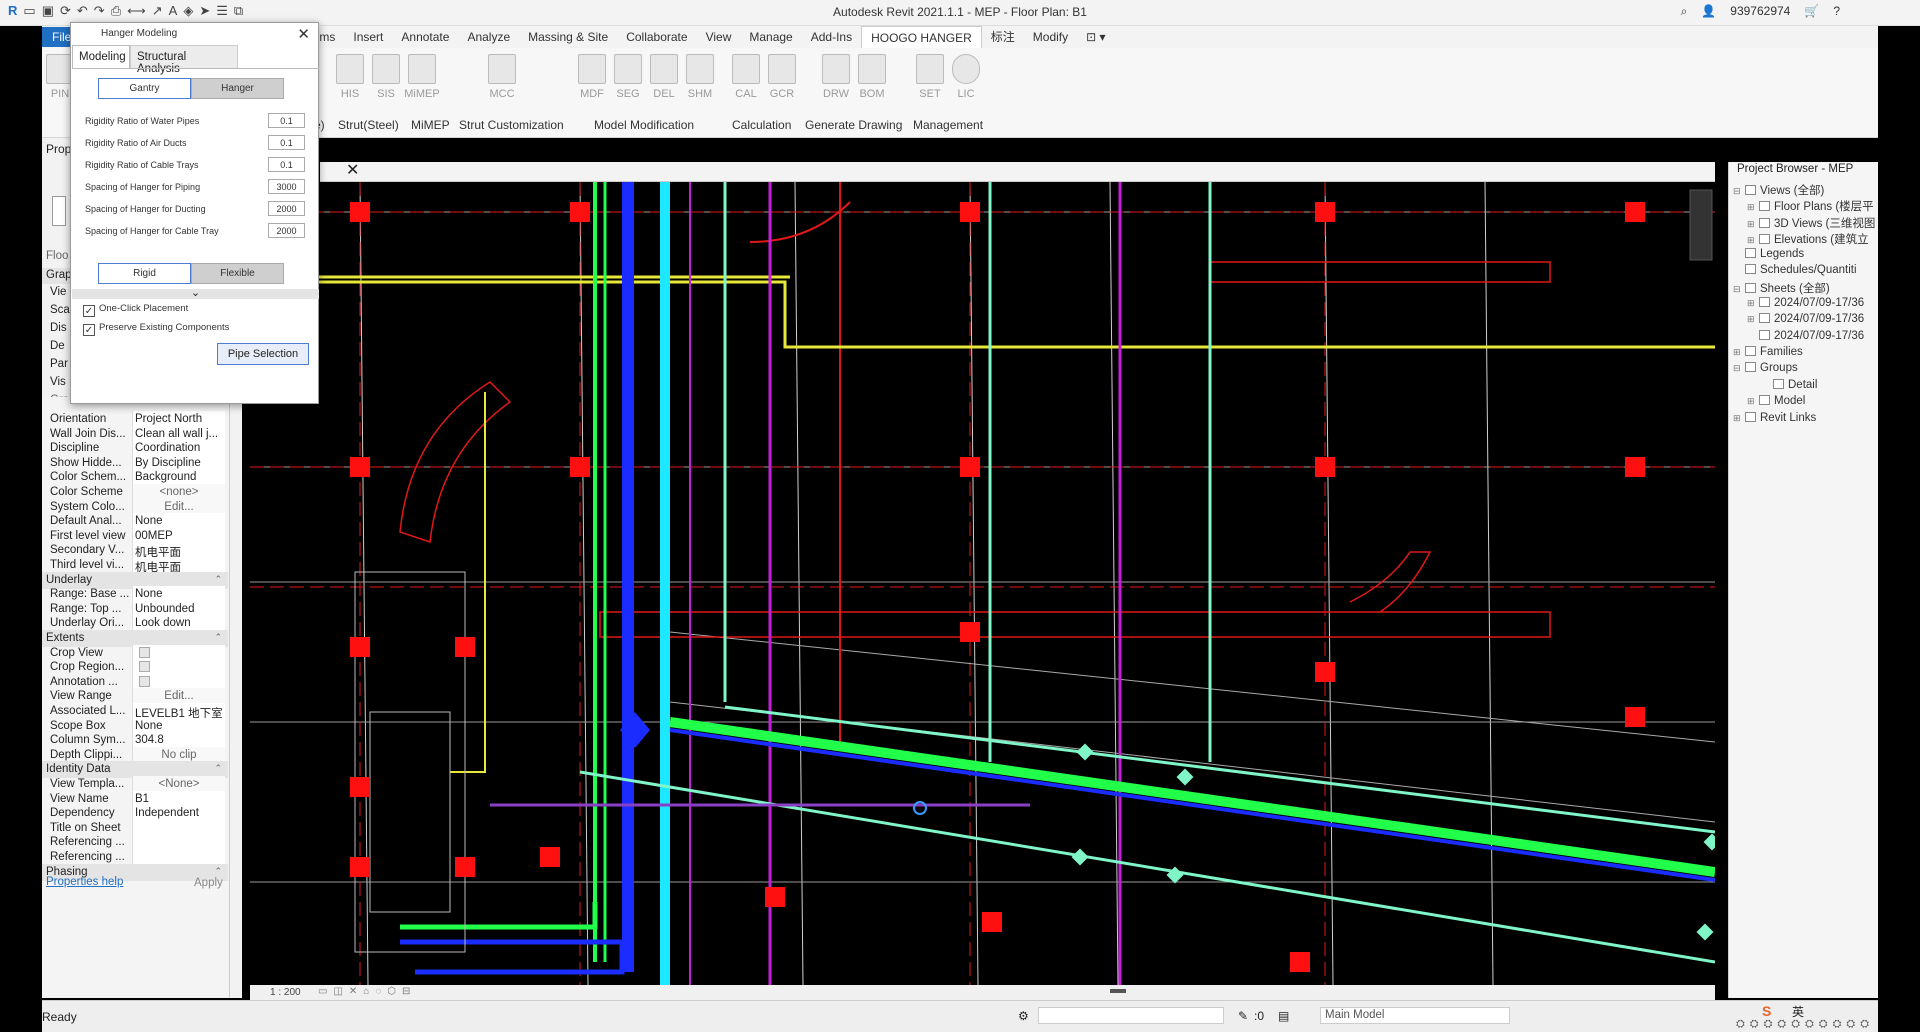 This screenshot has height=1032, width=1920. I want to click on tab-modify: Modify, so click(1050, 37).